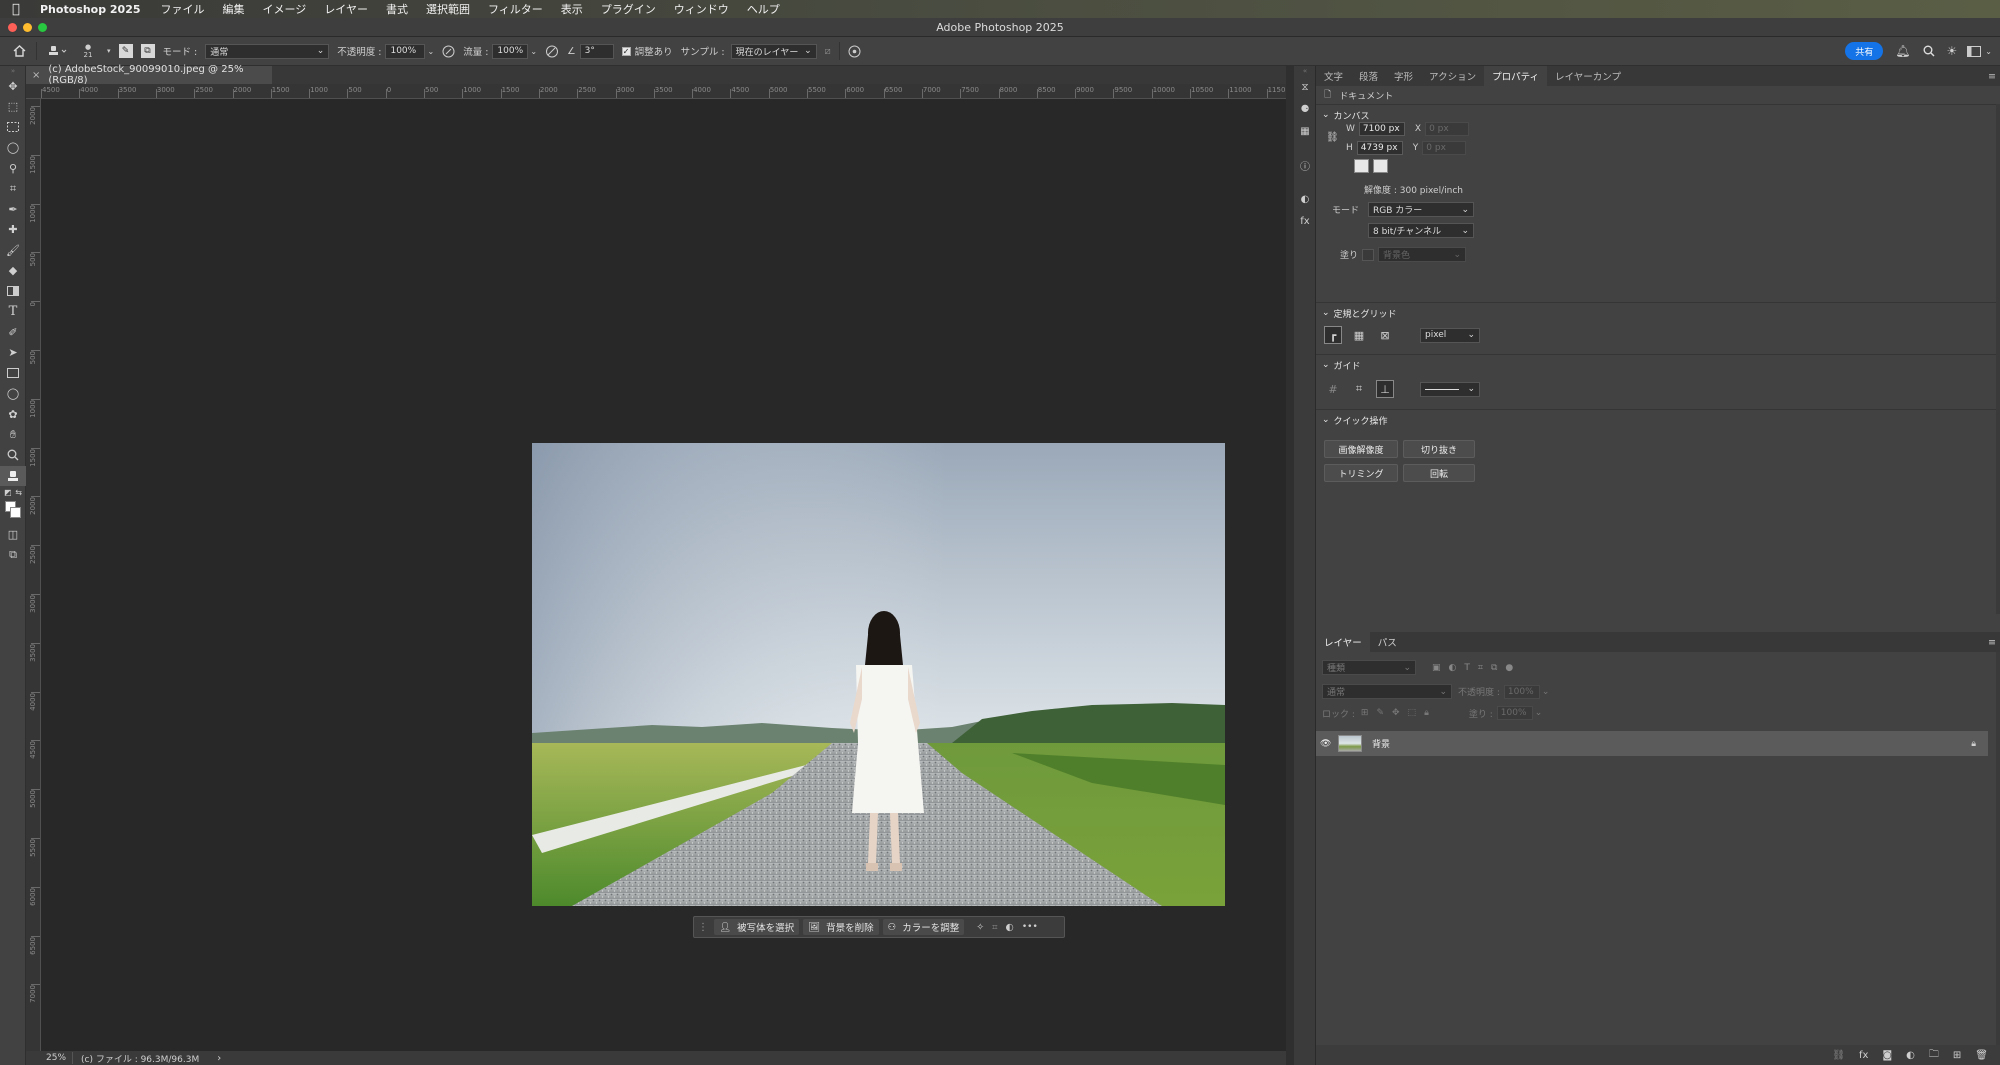 The image size is (2000, 1065). What do you see at coordinates (1467, 668) in the screenshot?
I see `filter-type-icon: T` at bounding box center [1467, 668].